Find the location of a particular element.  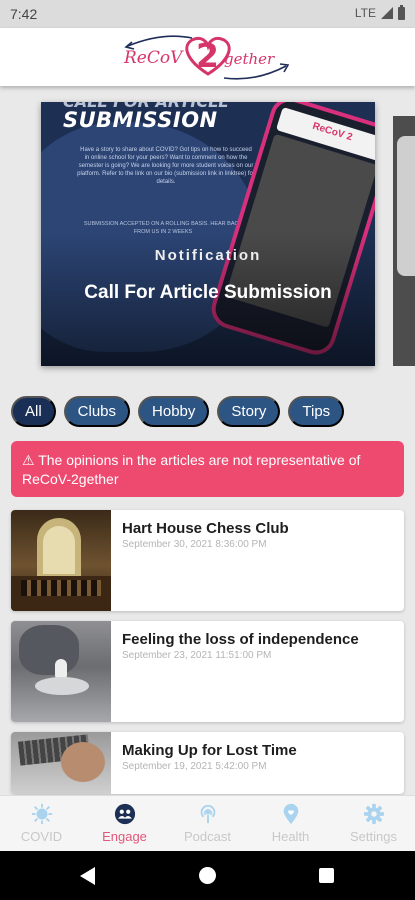

recent-apps-icon is located at coordinates (326, 875).